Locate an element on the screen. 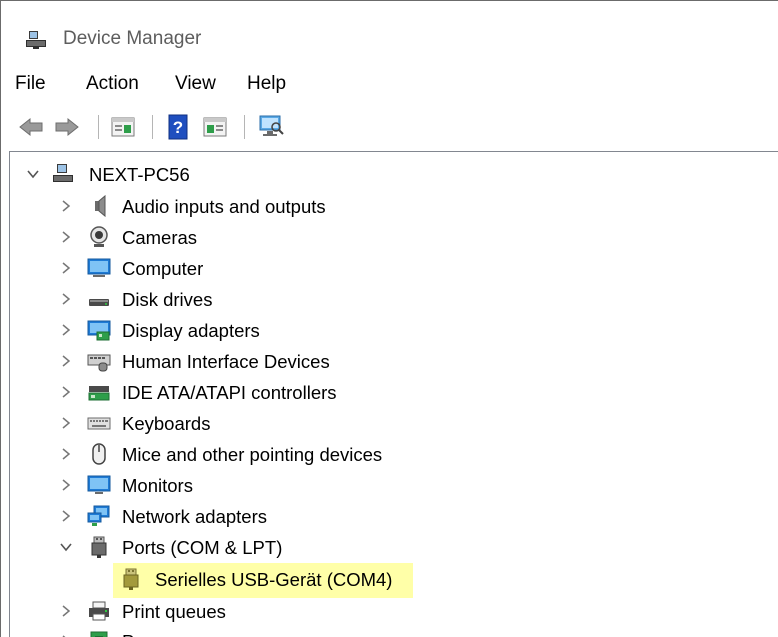  computer-icon is located at coordinates (99, 267).